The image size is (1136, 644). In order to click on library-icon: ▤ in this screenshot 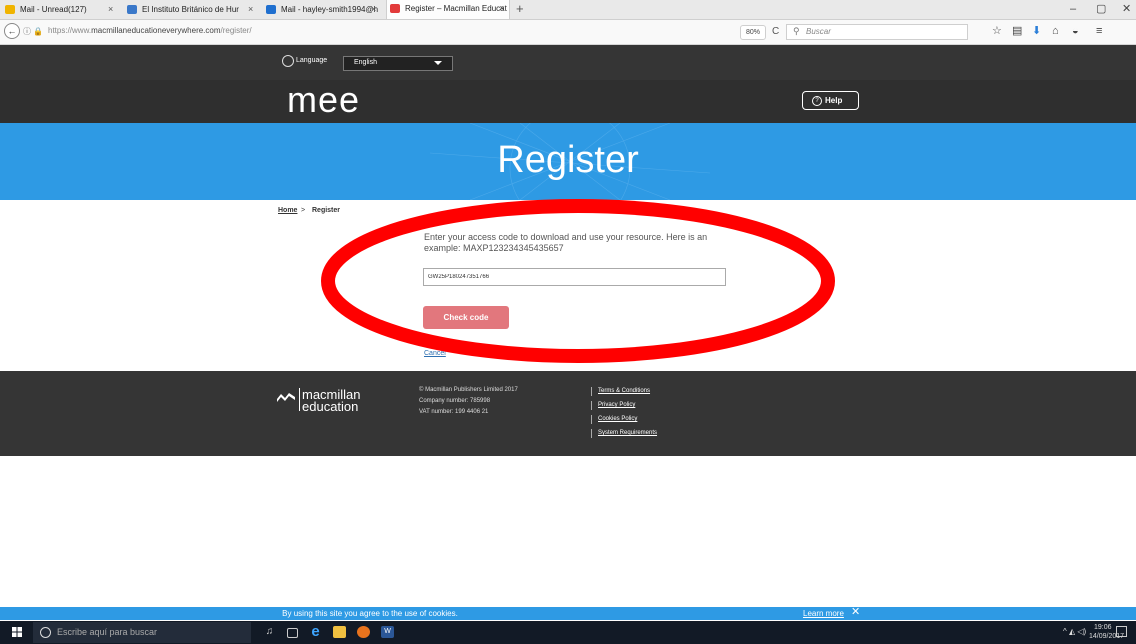, I will do `click(1017, 31)`.